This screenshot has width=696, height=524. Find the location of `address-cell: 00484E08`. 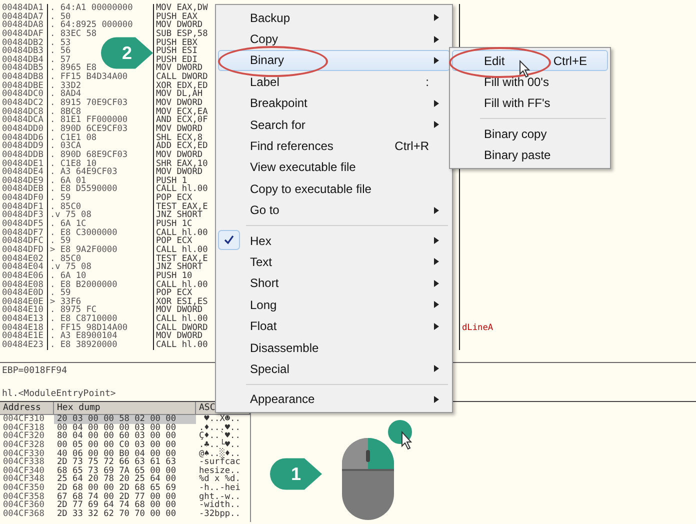

address-cell: 00484E08 is located at coordinates (24, 285).